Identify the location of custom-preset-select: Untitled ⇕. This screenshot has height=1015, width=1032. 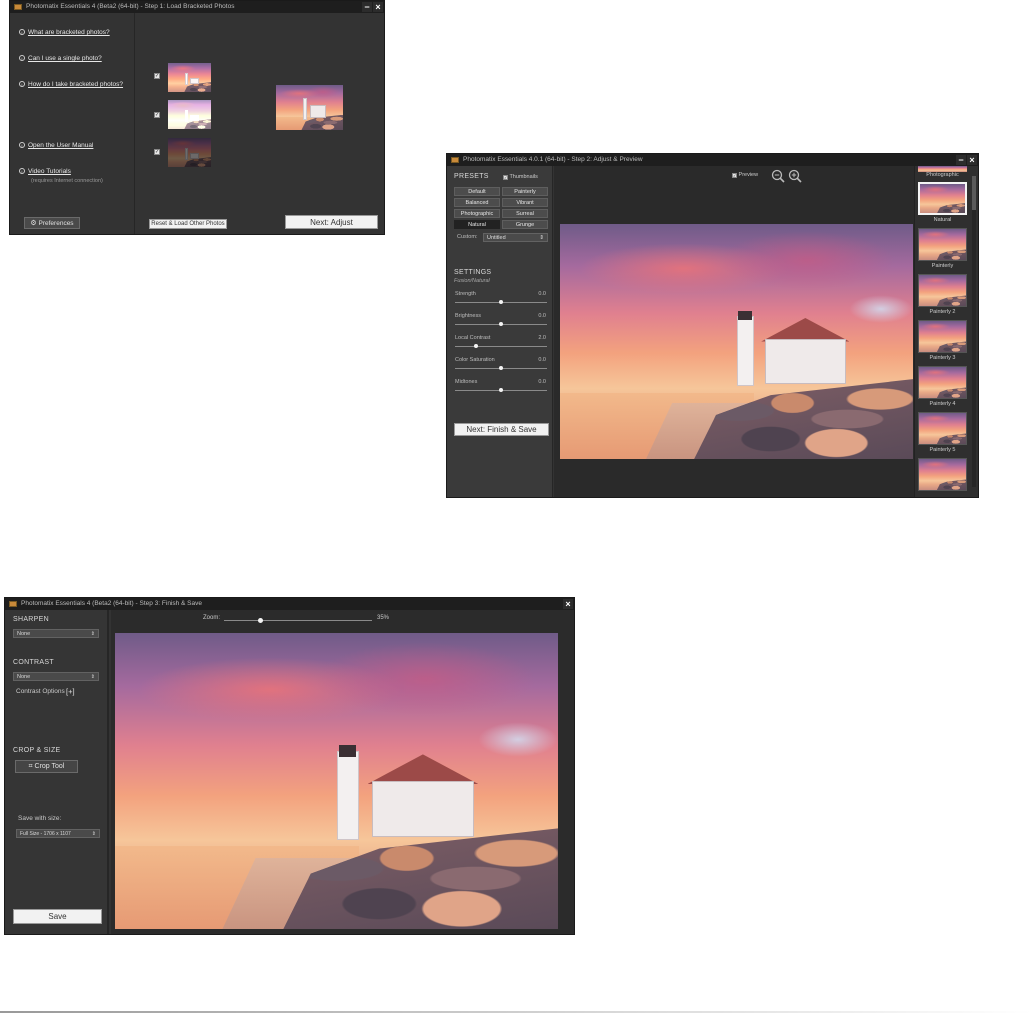
(515, 237).